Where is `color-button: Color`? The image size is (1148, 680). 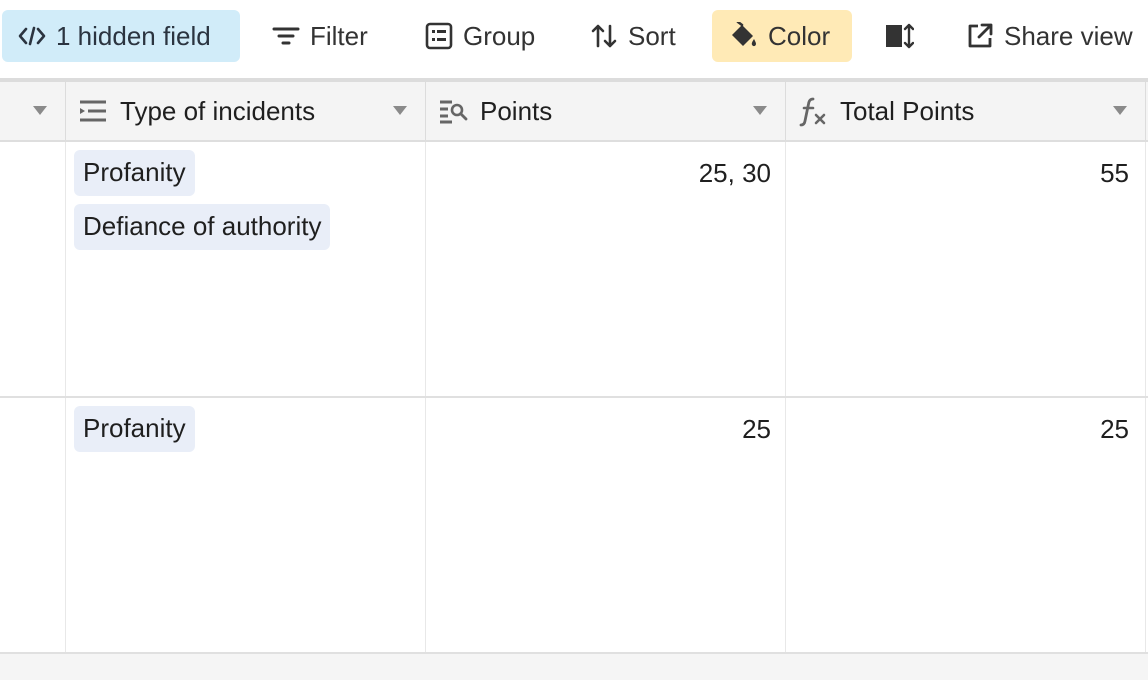
color-button: Color is located at coordinates (782, 36).